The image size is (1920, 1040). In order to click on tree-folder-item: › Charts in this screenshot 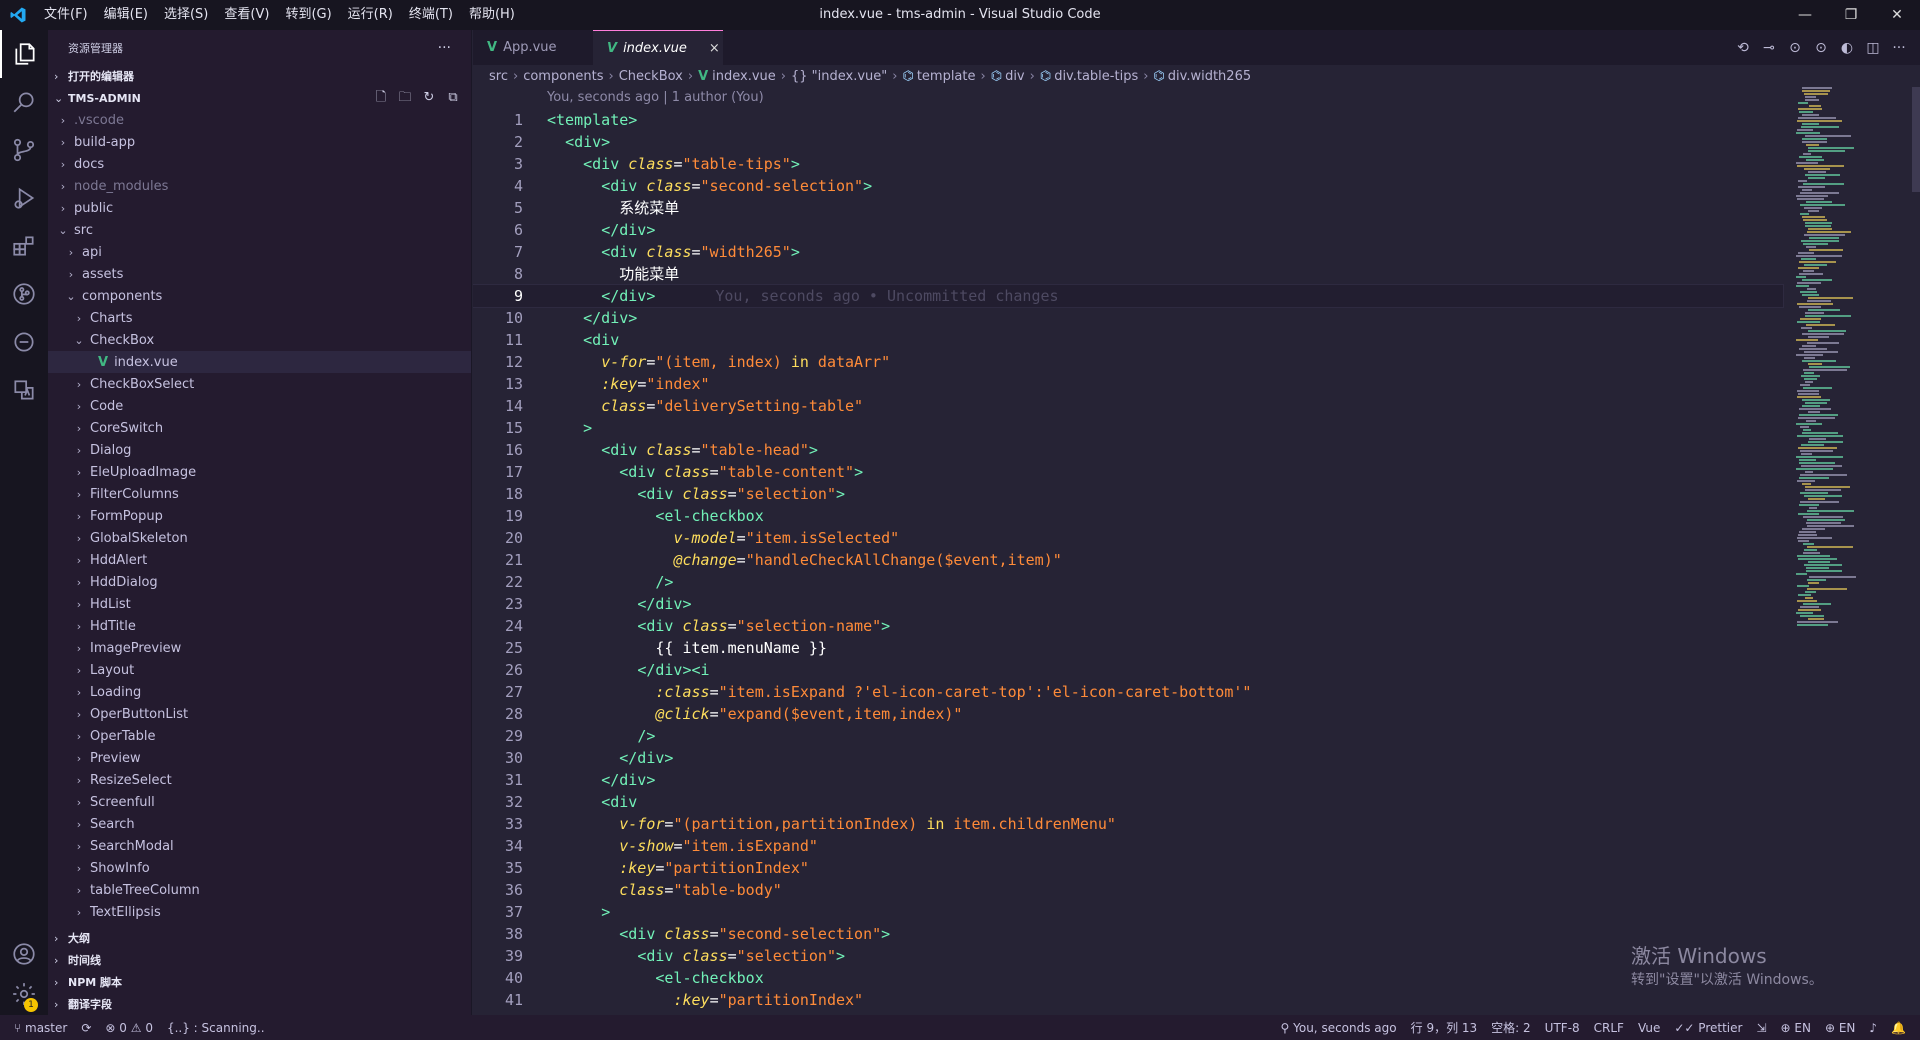, I will do `click(259, 318)`.